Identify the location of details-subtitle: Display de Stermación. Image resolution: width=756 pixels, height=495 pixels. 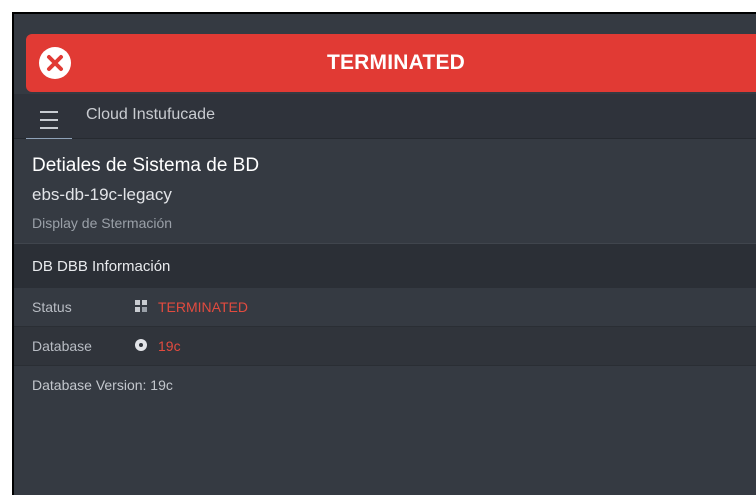
(102, 223).